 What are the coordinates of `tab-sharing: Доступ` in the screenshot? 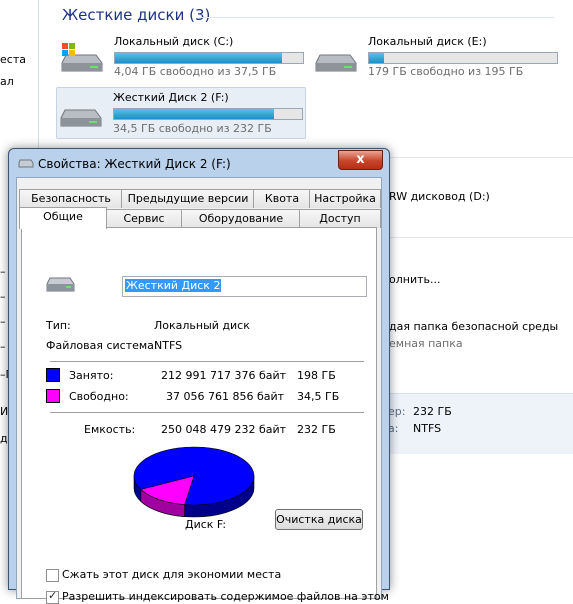 It's located at (340, 218).